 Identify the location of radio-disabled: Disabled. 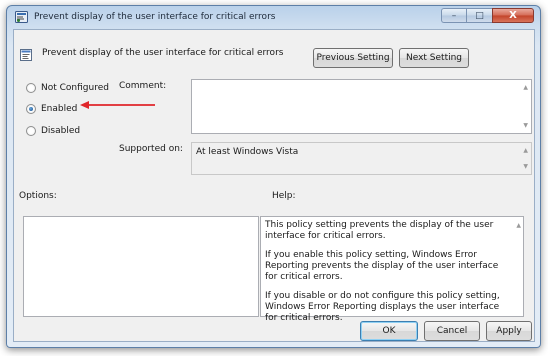
(53, 131).